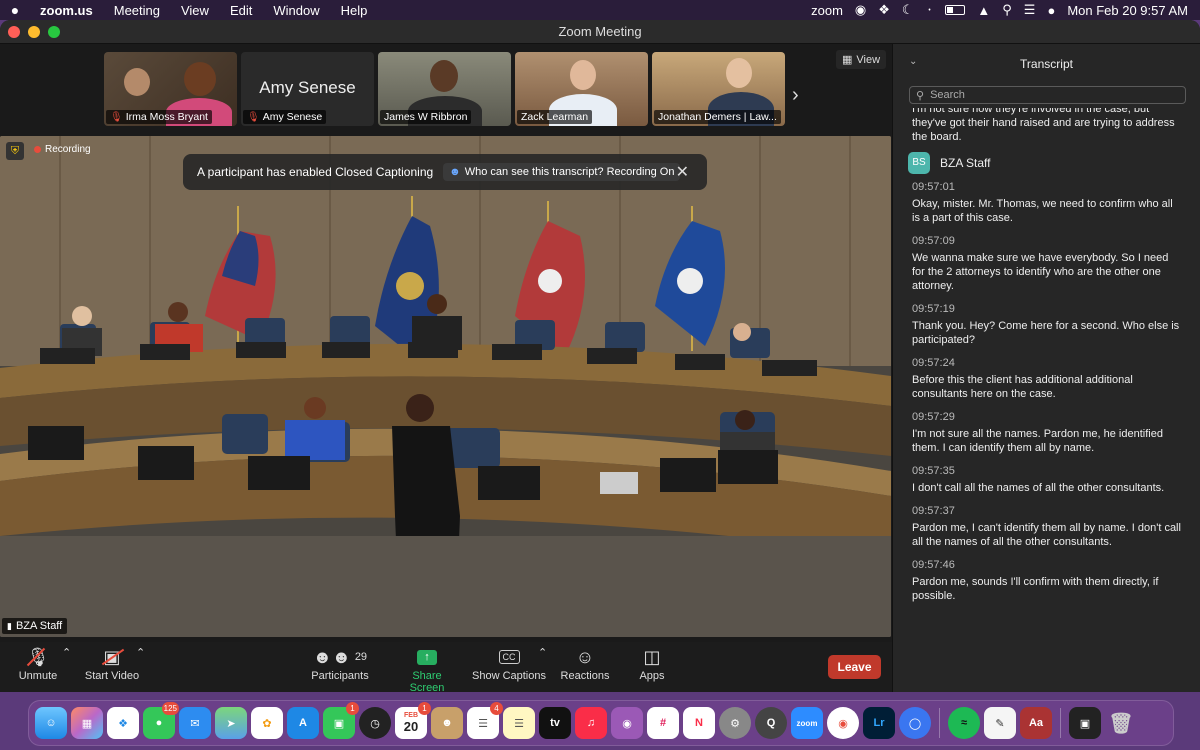 Image resolution: width=1200 pixels, height=750 pixels. What do you see at coordinates (54, 31) in the screenshot?
I see `fullscreen-window-button` at bounding box center [54, 31].